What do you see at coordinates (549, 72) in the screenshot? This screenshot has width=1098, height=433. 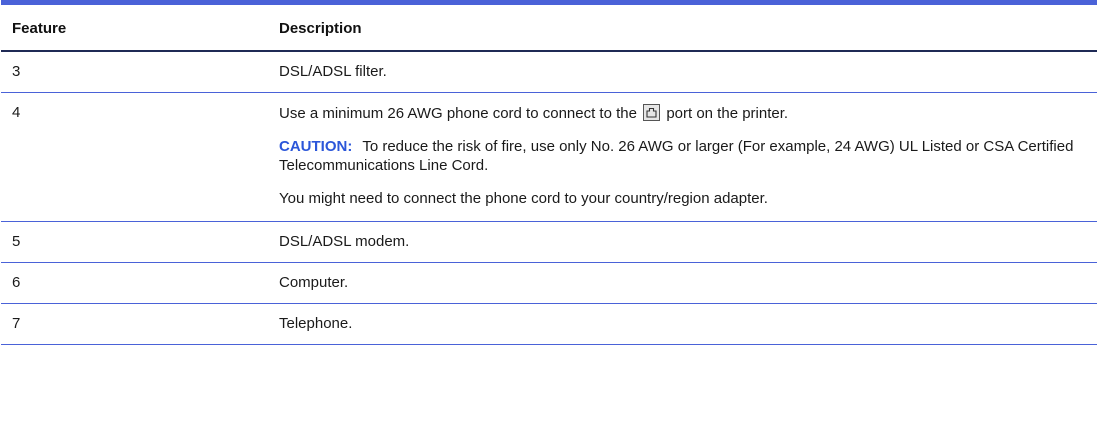 I see `table-row: 3 DSL/ADSL filter.` at bounding box center [549, 72].